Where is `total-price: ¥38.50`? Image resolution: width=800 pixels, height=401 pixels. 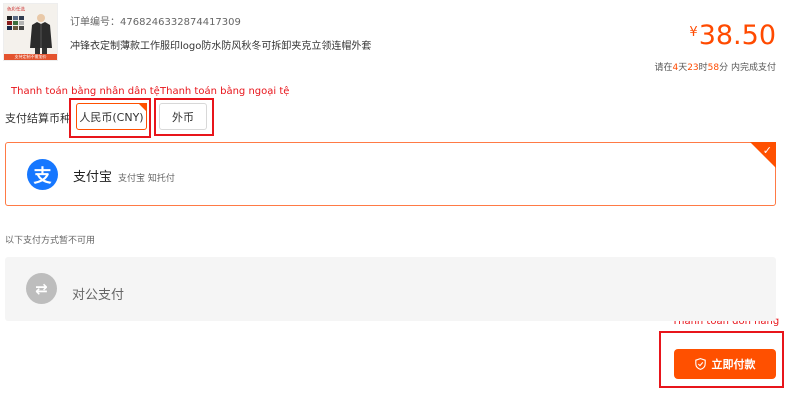
total-price: ¥38.50 is located at coordinates (732, 35).